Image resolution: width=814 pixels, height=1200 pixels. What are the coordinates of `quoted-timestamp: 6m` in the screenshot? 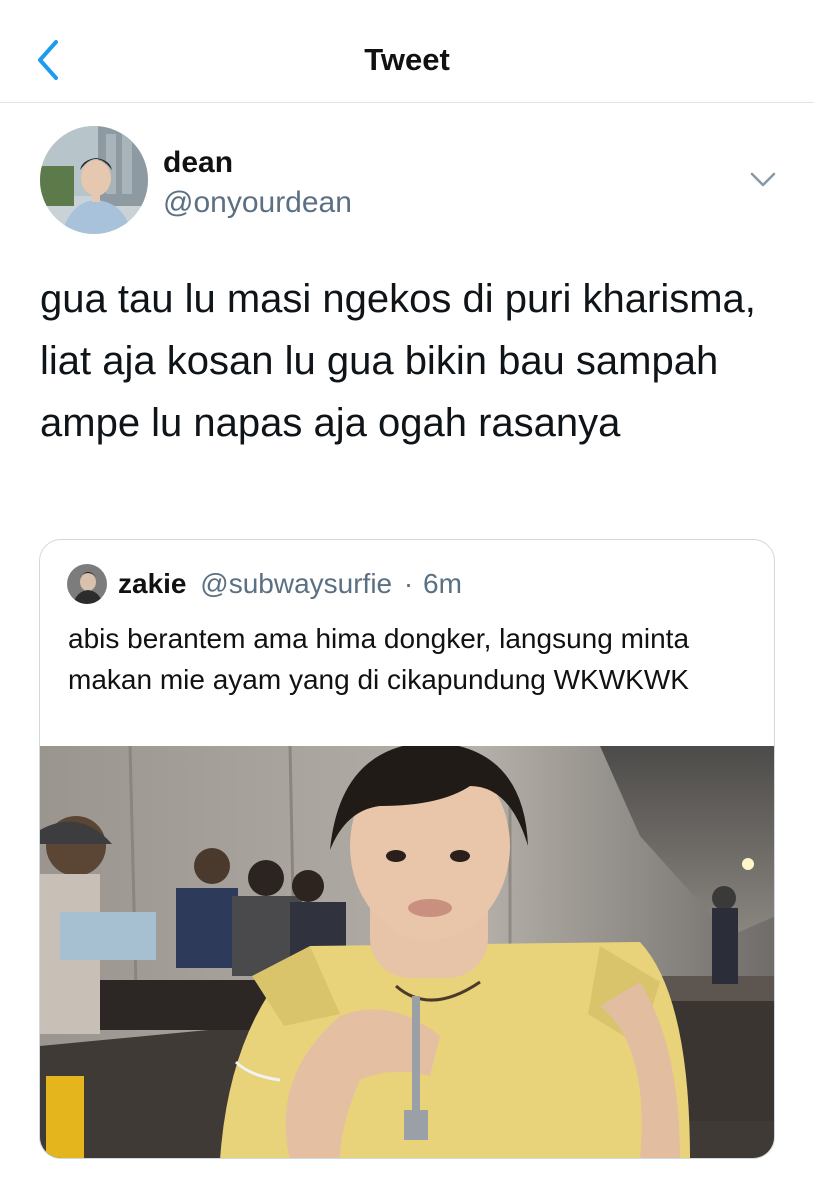 It's located at (442, 583).